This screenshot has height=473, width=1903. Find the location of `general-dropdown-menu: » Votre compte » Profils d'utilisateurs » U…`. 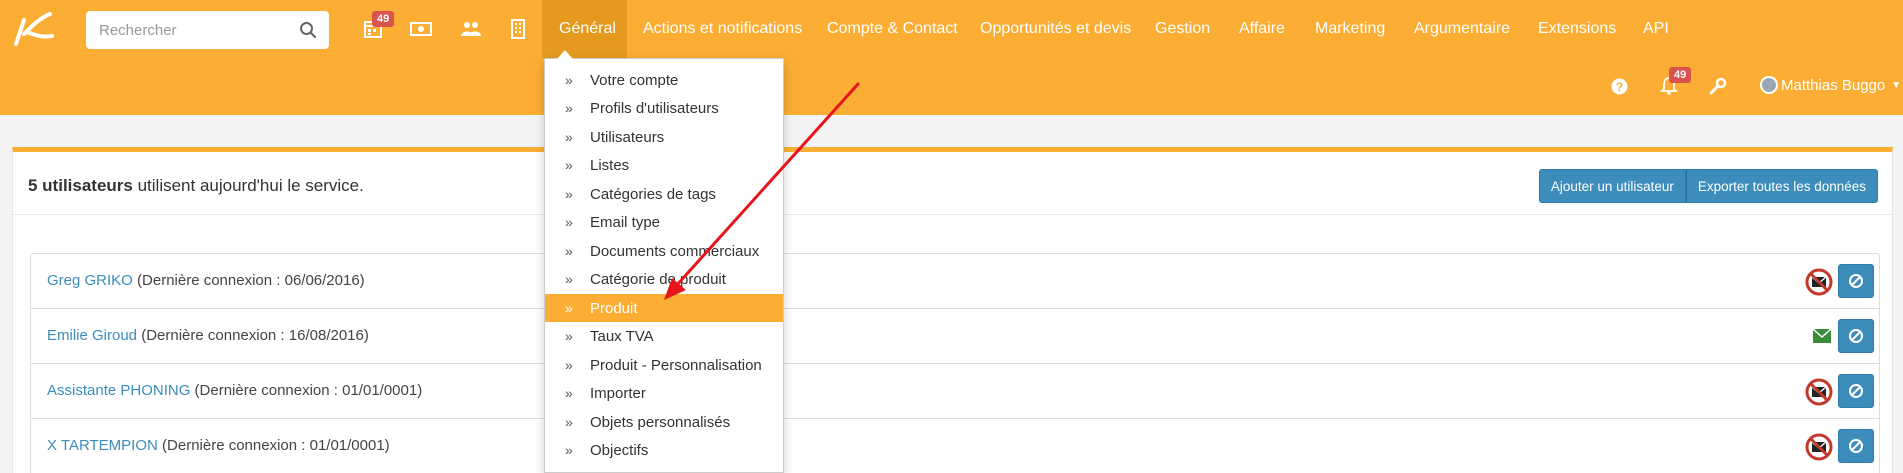

general-dropdown-menu: » Votre compte » Profils d'utilisateurs » U… is located at coordinates (664, 261).